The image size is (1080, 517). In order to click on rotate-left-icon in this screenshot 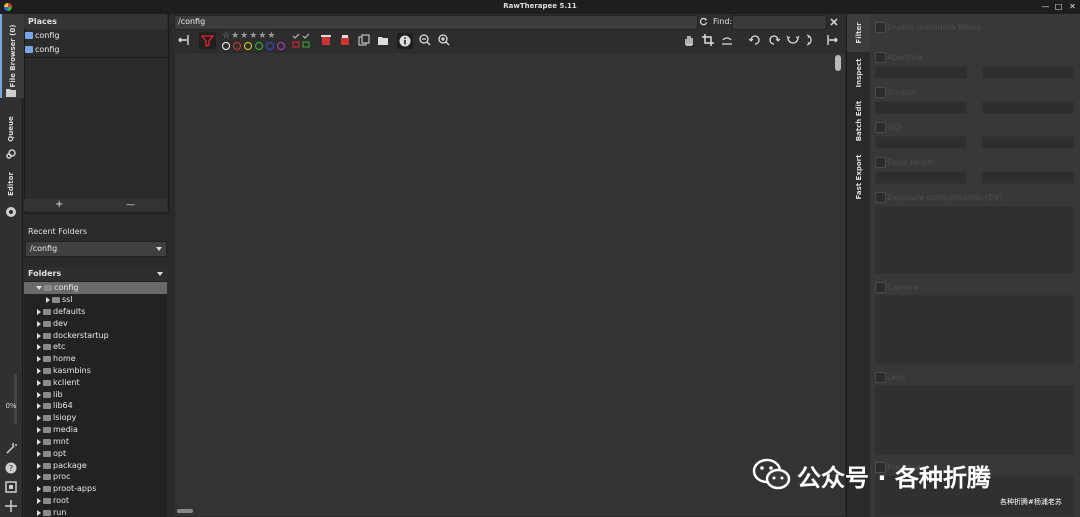, I will do `click(755, 40)`.